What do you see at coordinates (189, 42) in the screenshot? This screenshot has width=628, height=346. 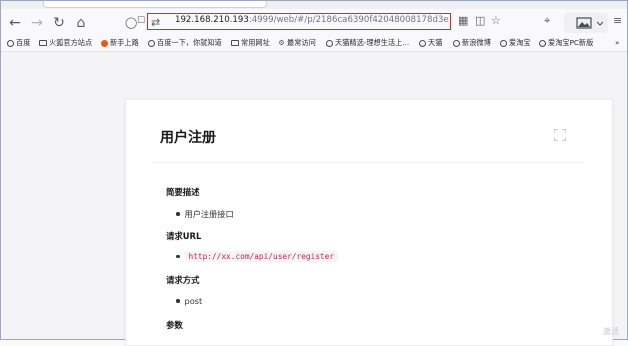 I see `bookmark-label: 百度一下，你就知道` at bounding box center [189, 42].